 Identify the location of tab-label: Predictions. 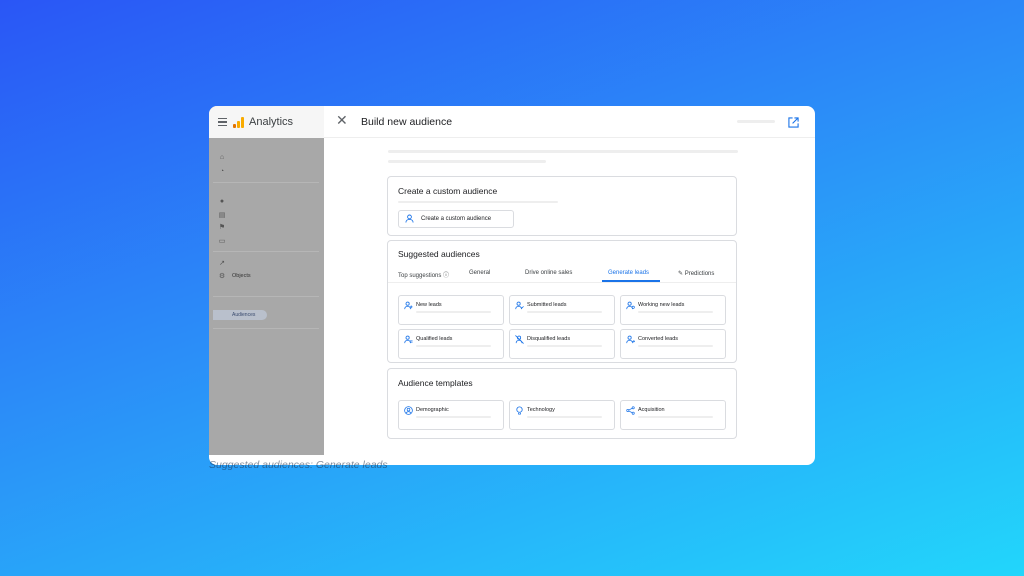
(699, 274).